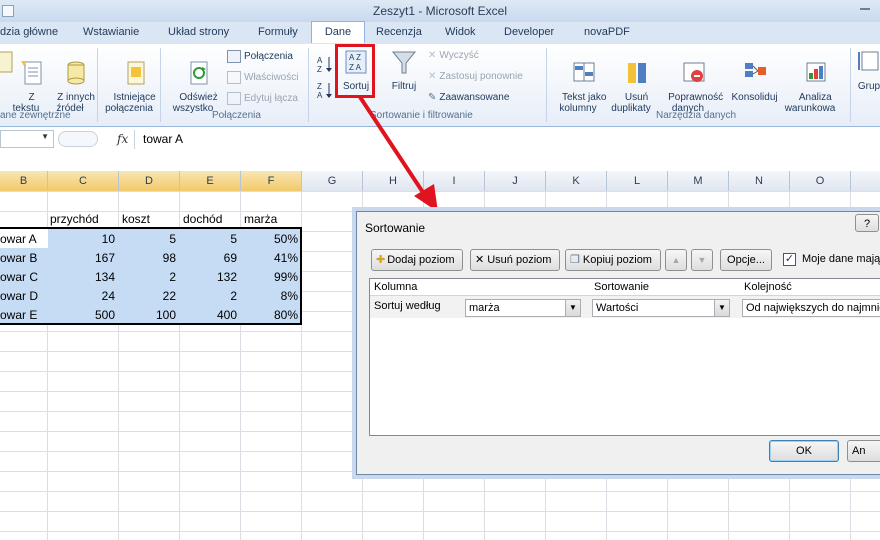  Describe the element at coordinates (804, 451) in the screenshot. I see `ok-button: OK` at that location.